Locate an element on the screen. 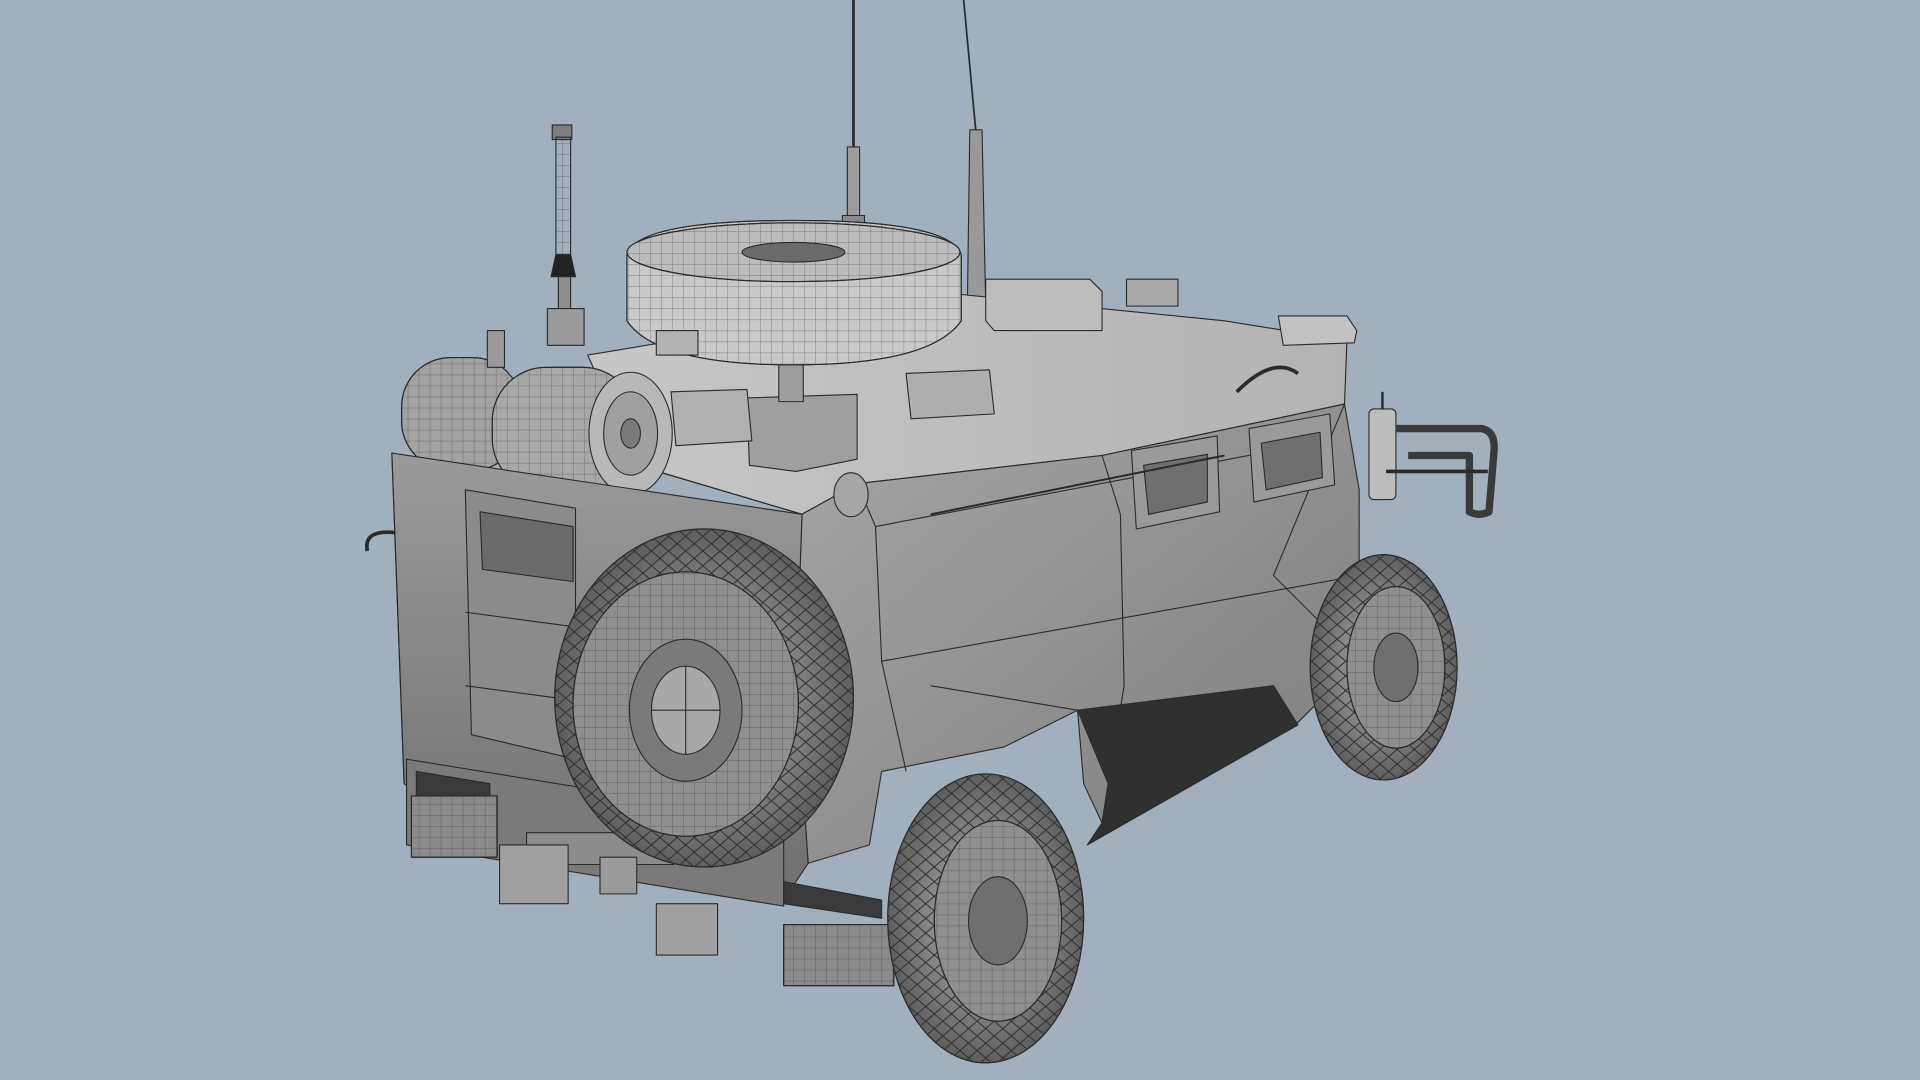 This screenshot has height=1080, width=1920. roof-mirror-bracket is located at coordinates (1152, 292).